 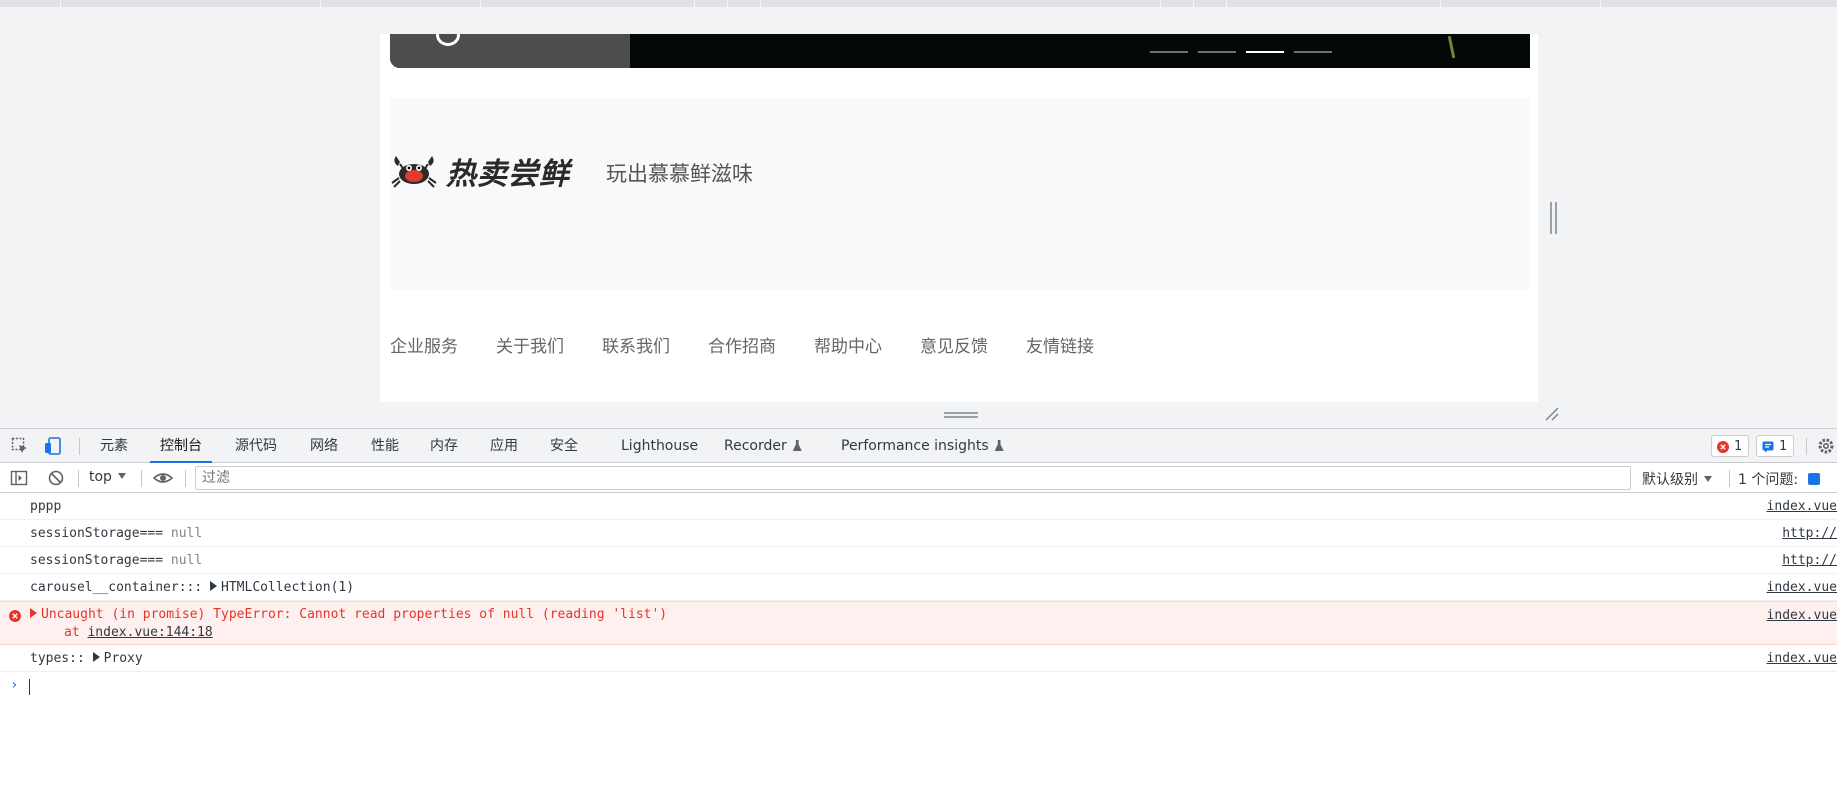 What do you see at coordinates (564, 446) in the screenshot?
I see `tab-security: 安全` at bounding box center [564, 446].